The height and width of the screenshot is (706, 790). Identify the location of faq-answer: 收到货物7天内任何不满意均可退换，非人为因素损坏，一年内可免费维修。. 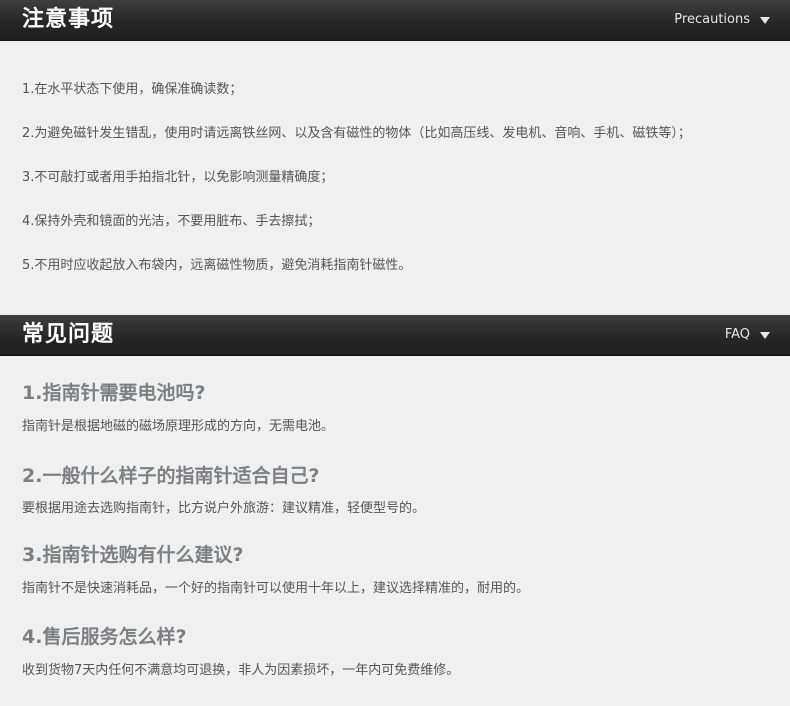
(241, 670).